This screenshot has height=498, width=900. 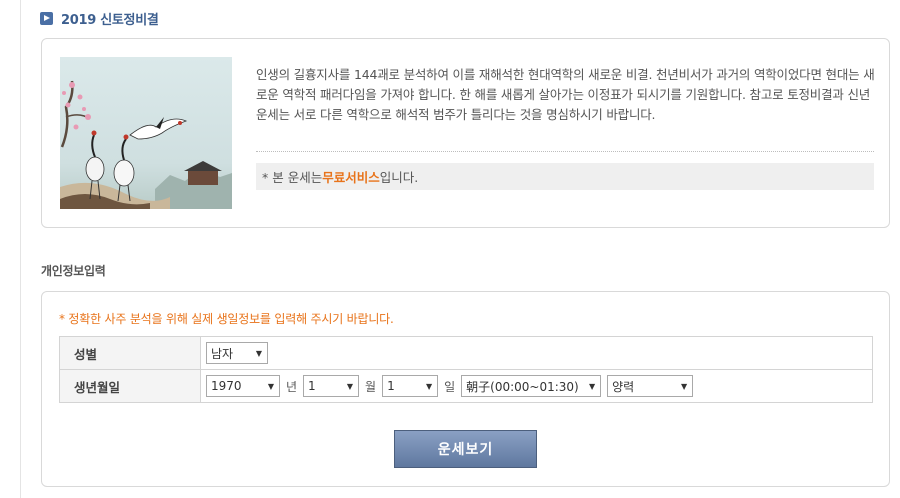 I want to click on birth-month-value: 1, so click(x=312, y=386).